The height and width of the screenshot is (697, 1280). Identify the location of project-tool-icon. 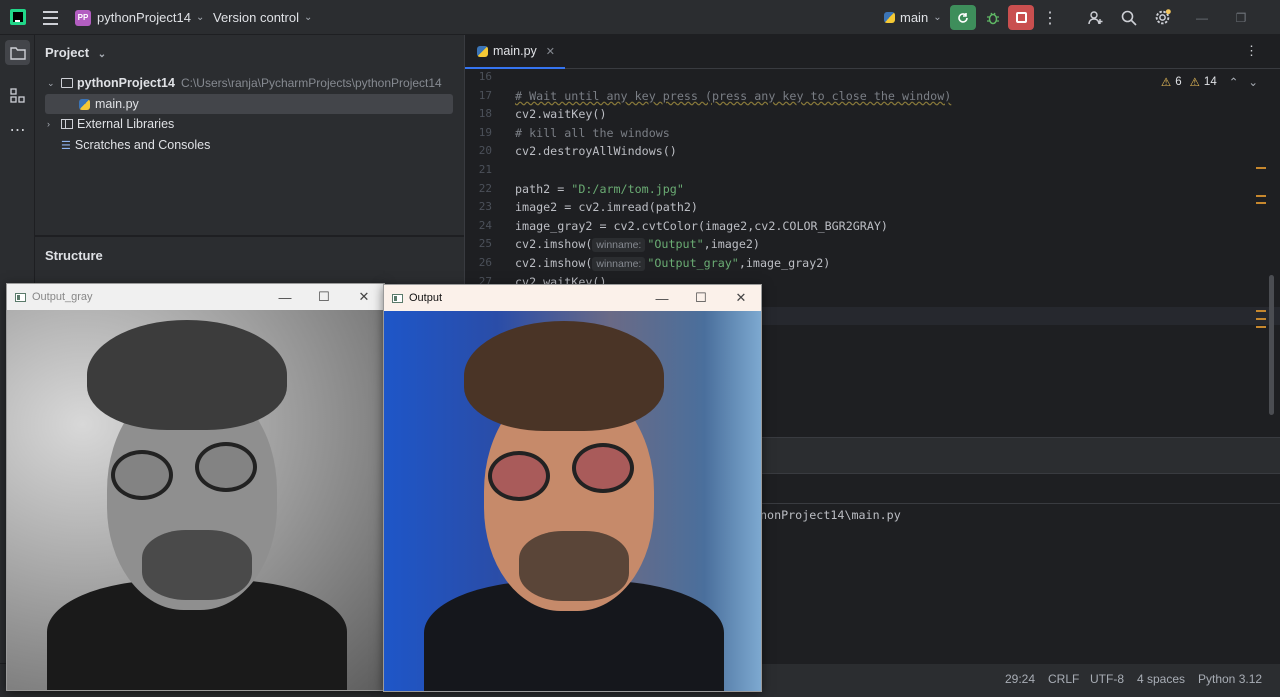
(17, 52).